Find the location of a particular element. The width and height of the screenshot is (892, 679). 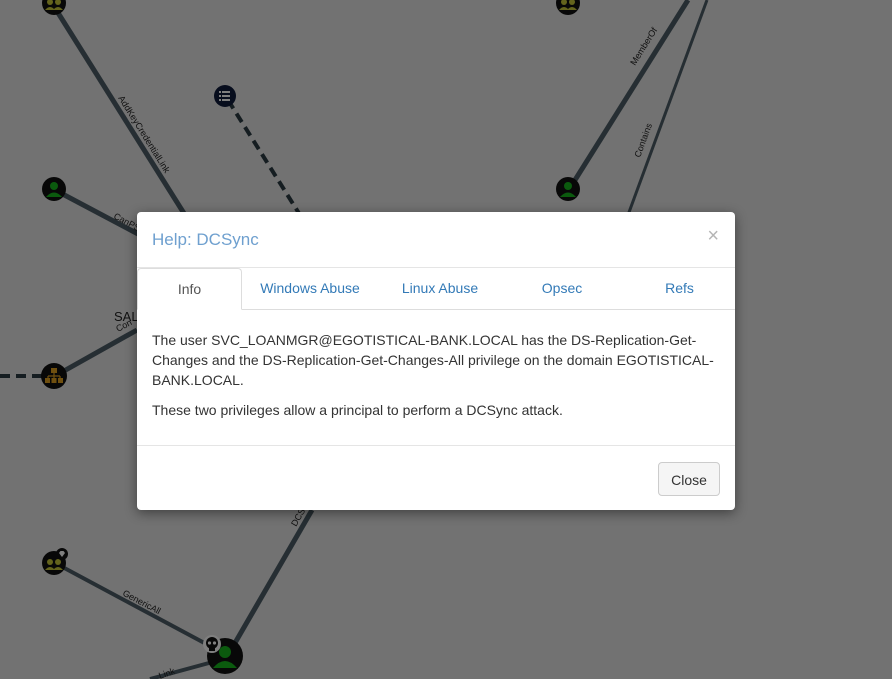

tab-opsec: Opsec is located at coordinates (562, 289).